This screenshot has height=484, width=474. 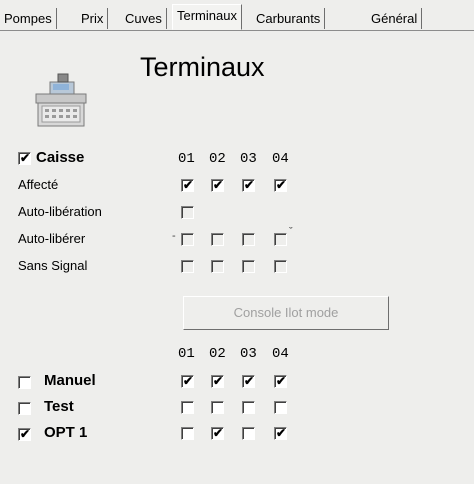 I want to click on test-01-checkbox, so click(x=187, y=407).